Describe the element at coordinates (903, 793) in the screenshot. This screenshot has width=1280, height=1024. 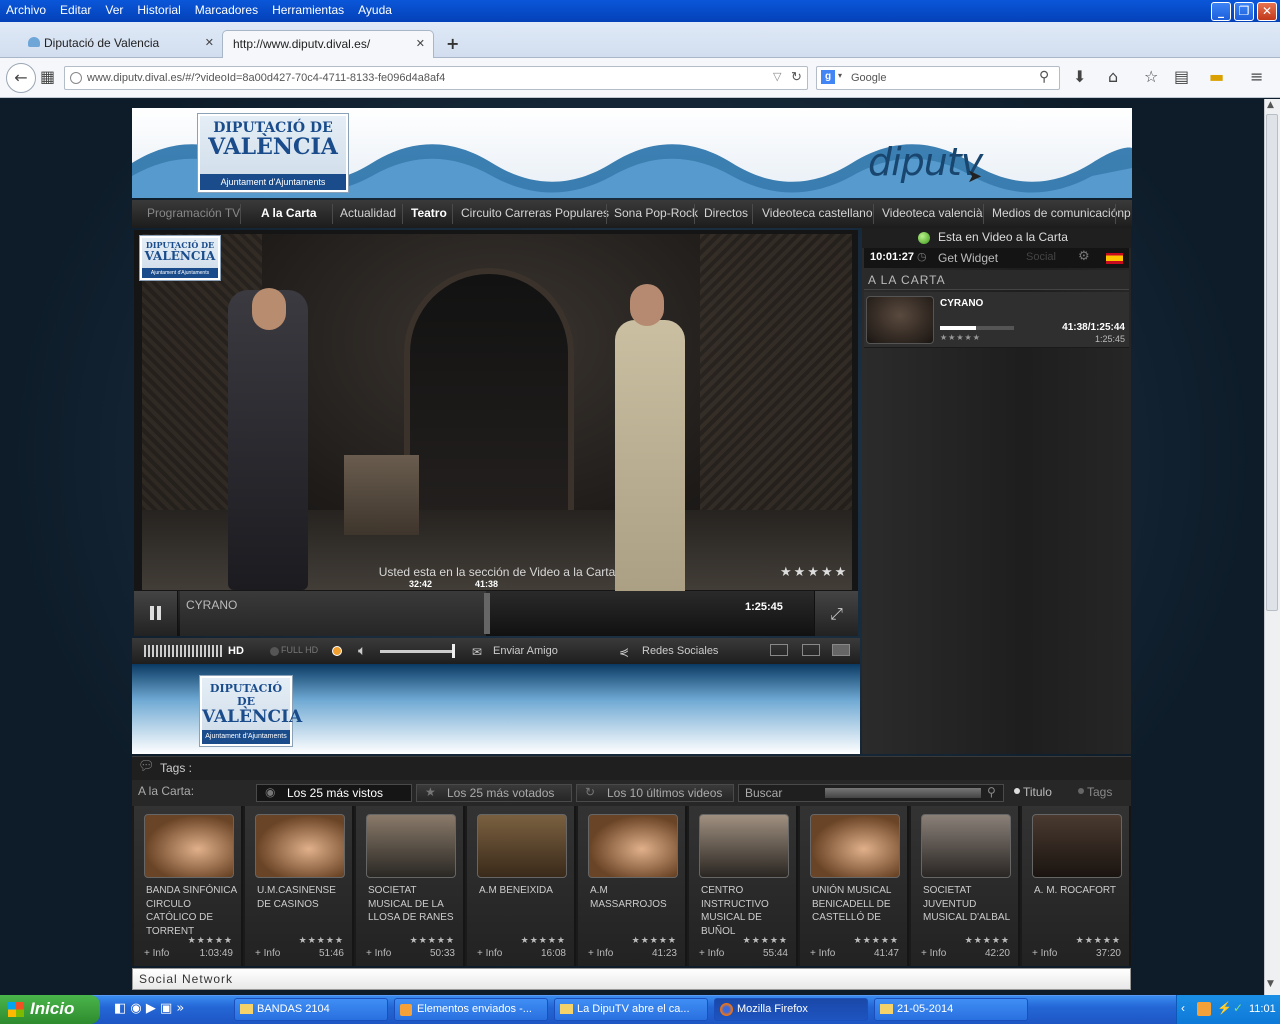
I see `search-field` at that location.